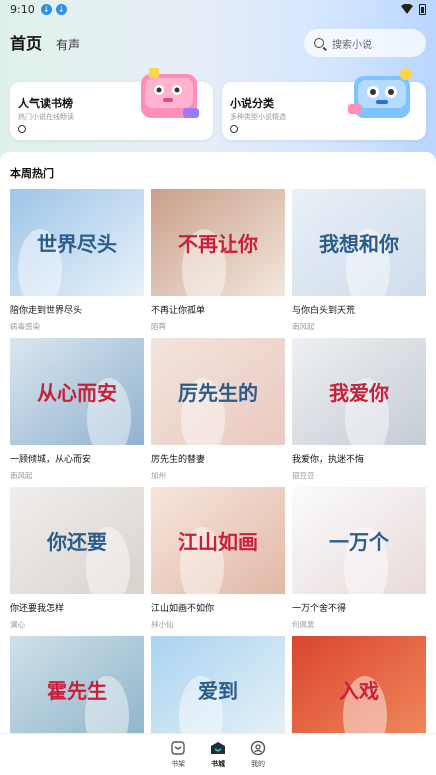  What do you see at coordinates (218, 748) in the screenshot?
I see `bookstore-icon` at bounding box center [218, 748].